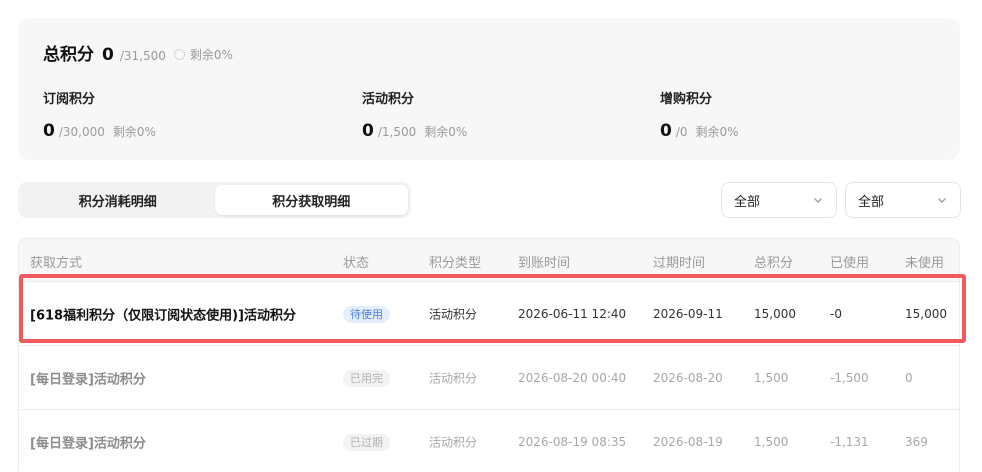 The image size is (982, 472). Describe the element at coordinates (572, 313) in the screenshot. I see `row-arrive-time: 2026-06-11 12:40` at that location.